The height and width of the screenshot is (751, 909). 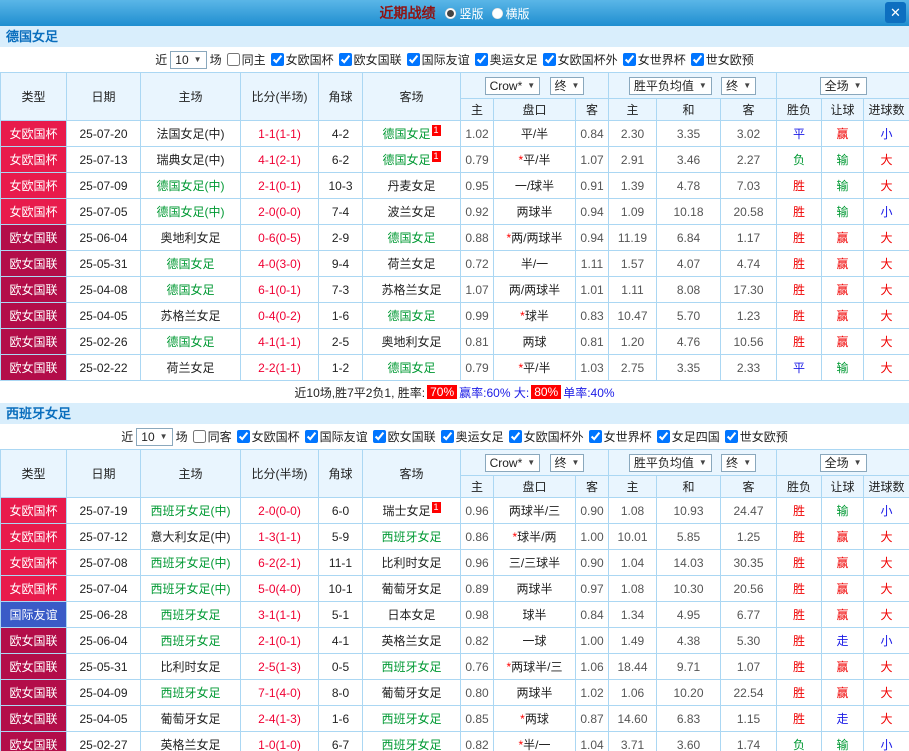 I want to click on score-cell: 2-0(0-0), so click(x=279, y=510).